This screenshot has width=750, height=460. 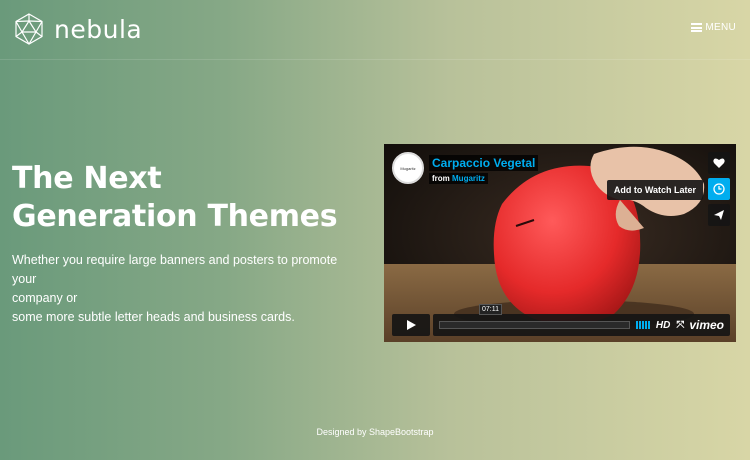 I want to click on video-controls: 07:11 HD ⤧ vimeo, so click(x=561, y=320).